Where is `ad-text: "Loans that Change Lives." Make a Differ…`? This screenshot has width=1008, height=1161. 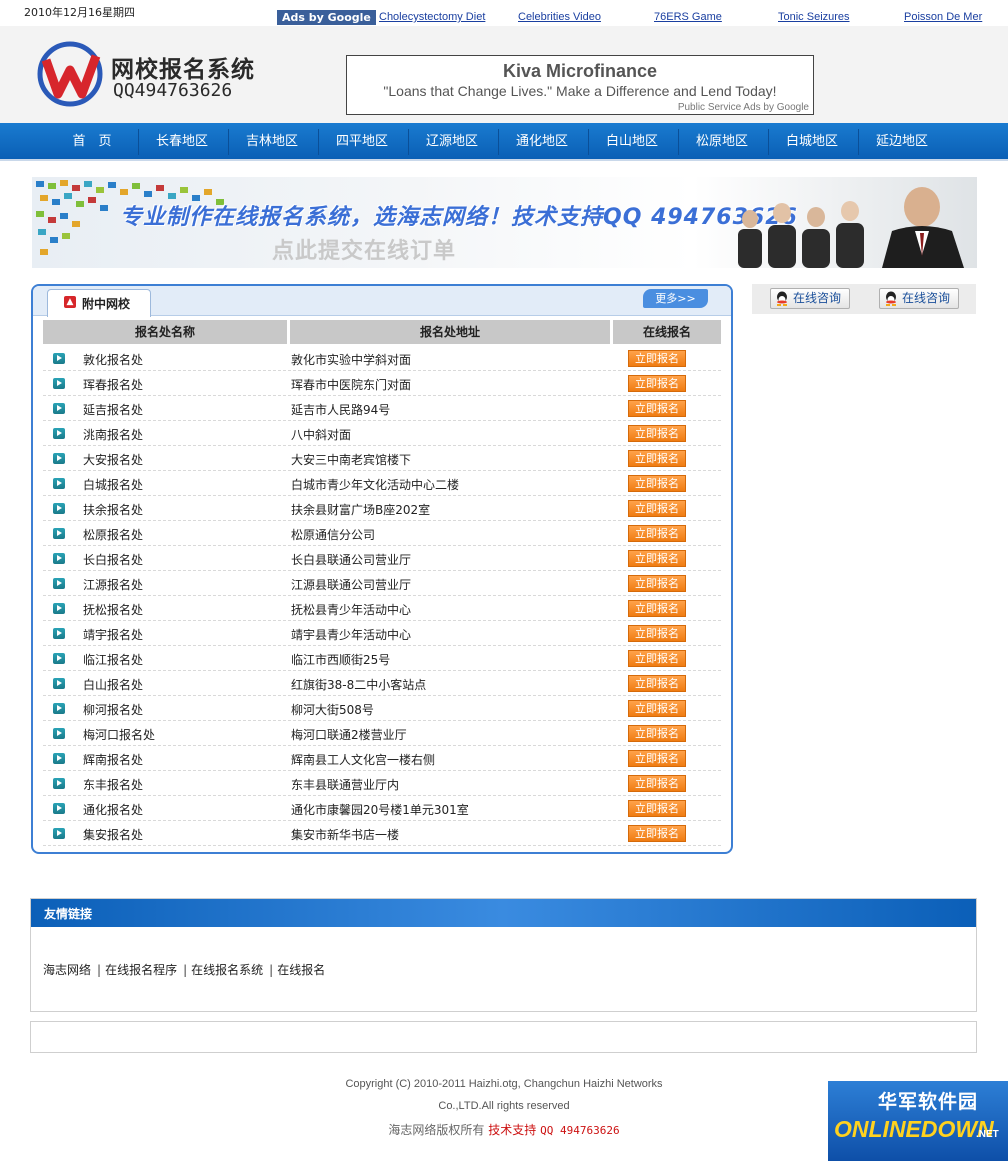 ad-text: "Loans that Change Lives." Make a Differ… is located at coordinates (580, 91).